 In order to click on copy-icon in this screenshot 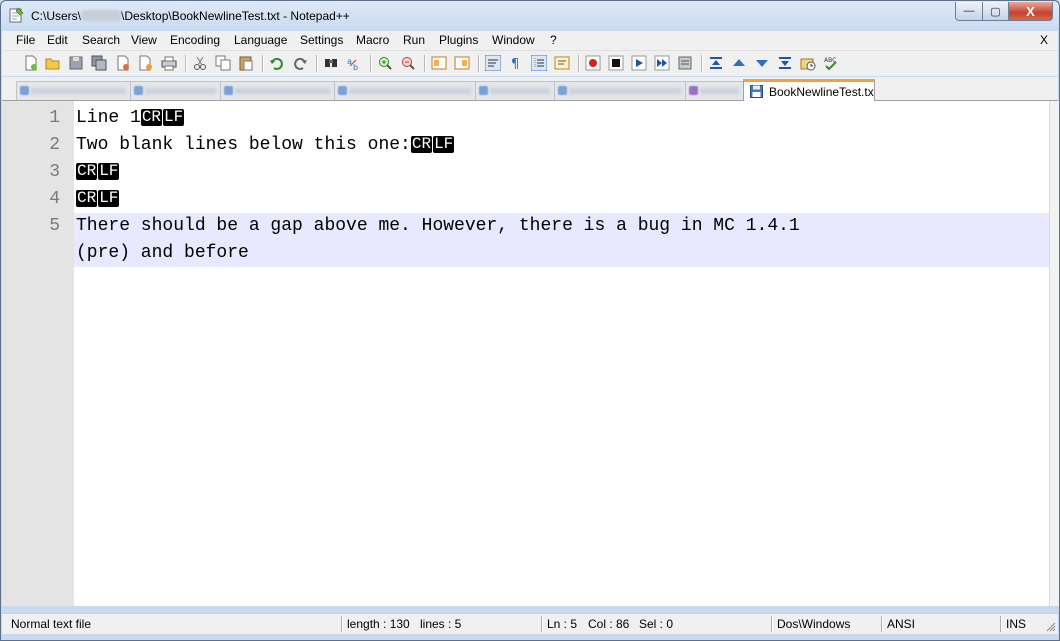, I will do `click(223, 63)`.